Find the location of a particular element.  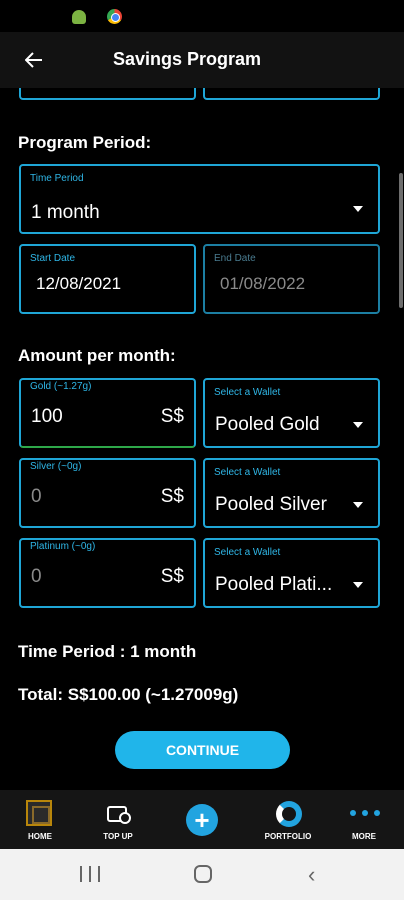

platinum-wallet-label: Select a Wallet is located at coordinates (247, 552).